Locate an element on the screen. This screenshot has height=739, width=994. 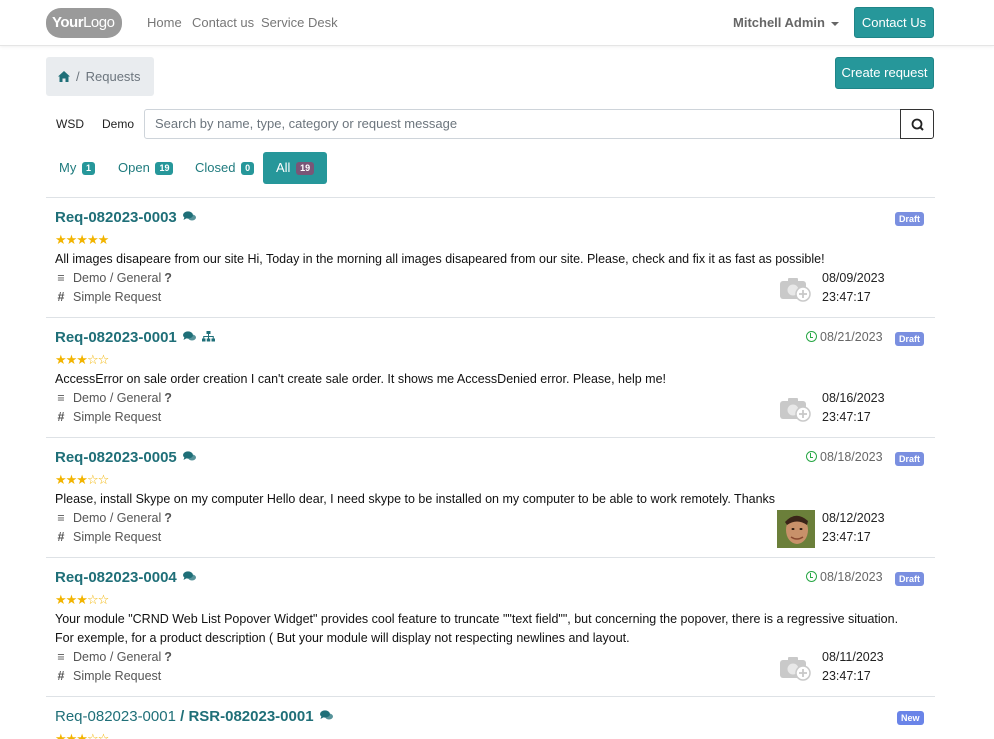
tab-open: Open 19 is located at coordinates (145, 168).